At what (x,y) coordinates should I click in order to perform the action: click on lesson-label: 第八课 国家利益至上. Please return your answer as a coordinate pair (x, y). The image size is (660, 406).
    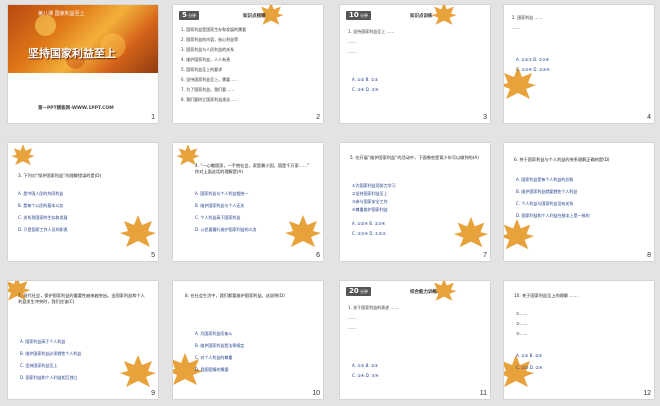
    Looking at the image, I should click on (61, 14).